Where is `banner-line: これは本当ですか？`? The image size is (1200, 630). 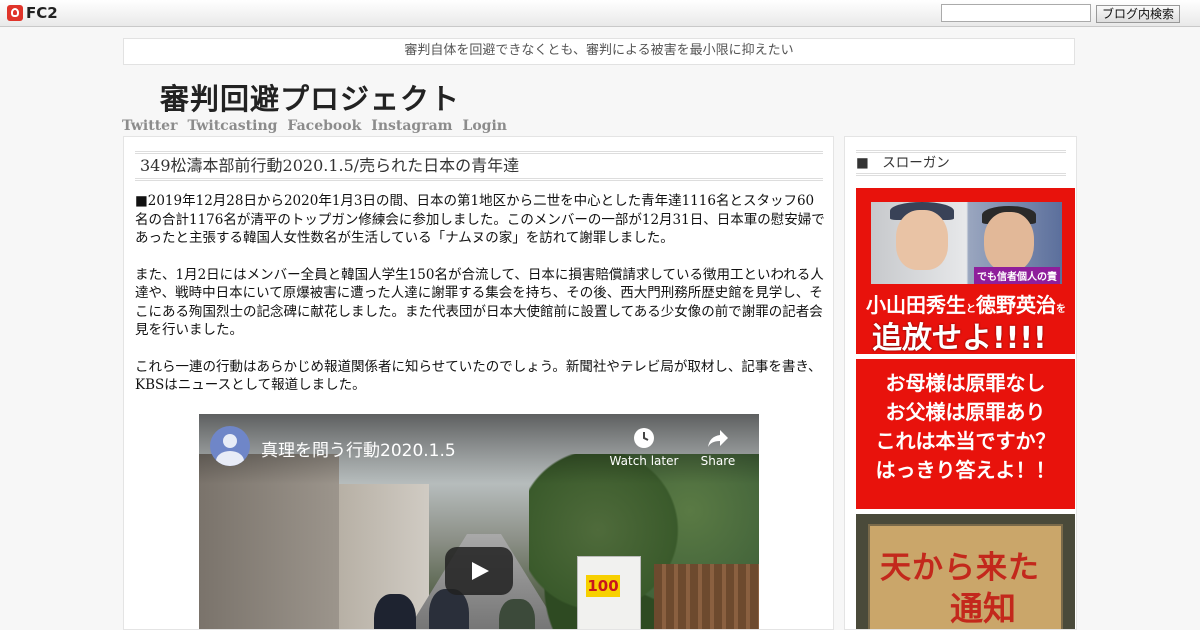 banner-line: これは本当ですか？ is located at coordinates (965, 441).